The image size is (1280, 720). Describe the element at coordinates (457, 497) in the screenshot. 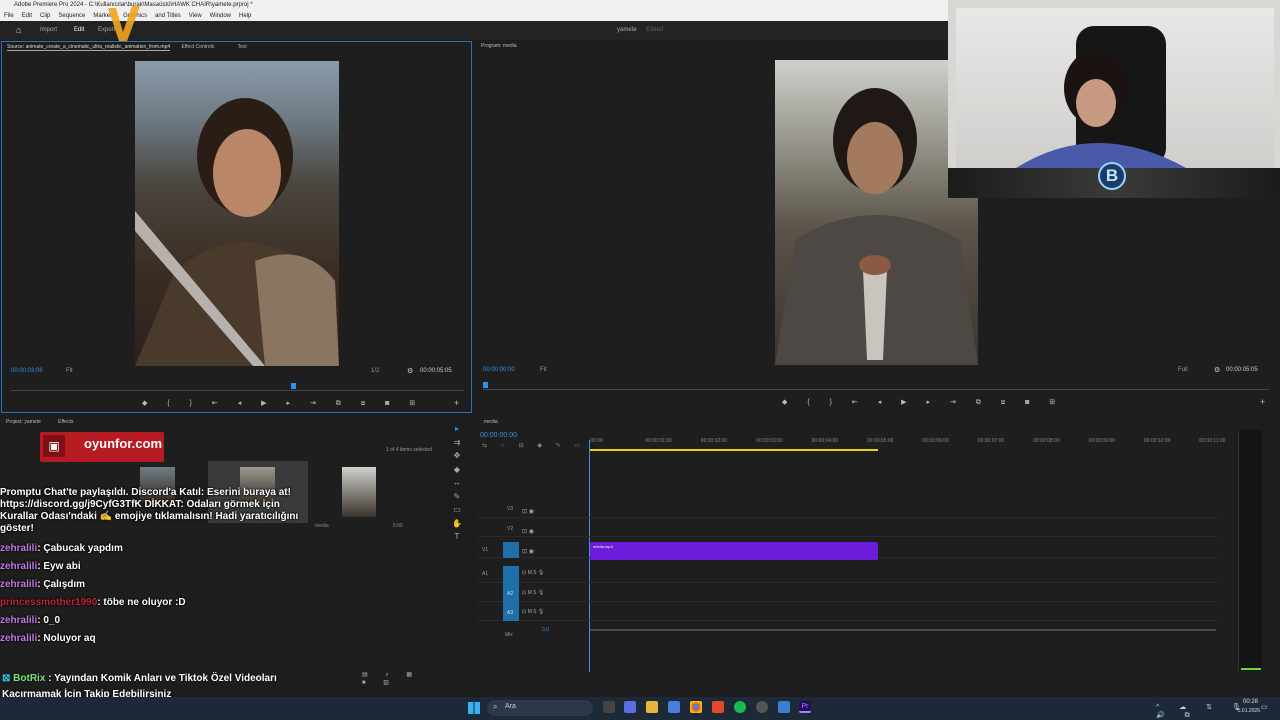

I see `pen-tool-icon: ✎` at that location.